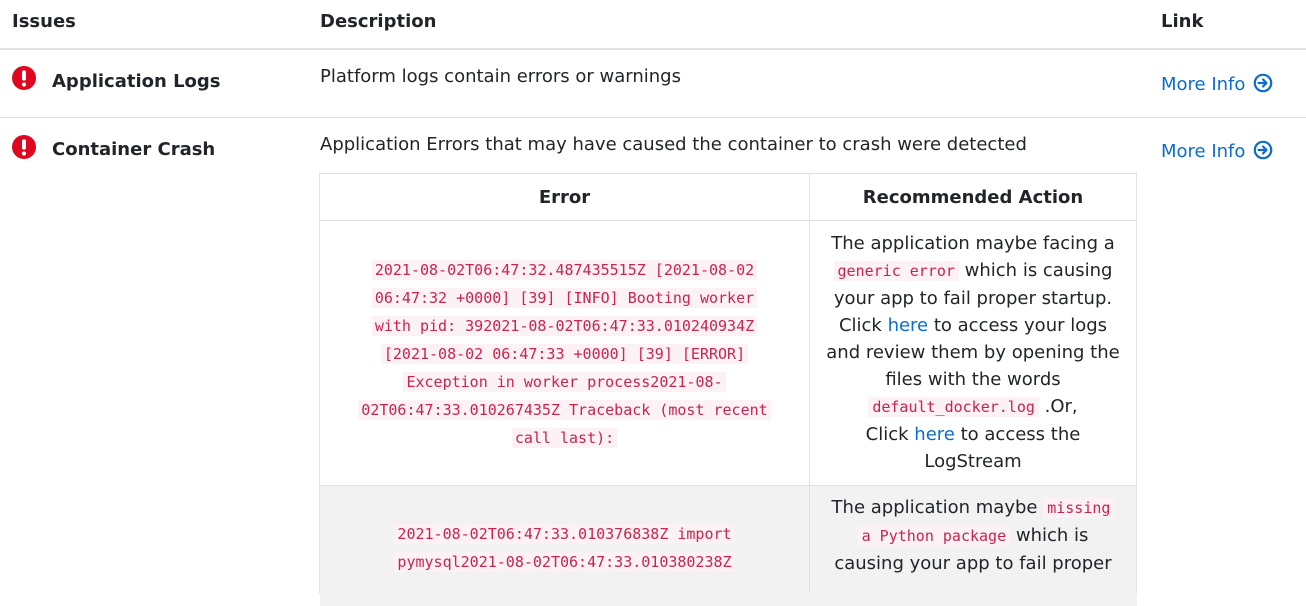  I want to click on action-column-header: Recommended Action, so click(973, 197).